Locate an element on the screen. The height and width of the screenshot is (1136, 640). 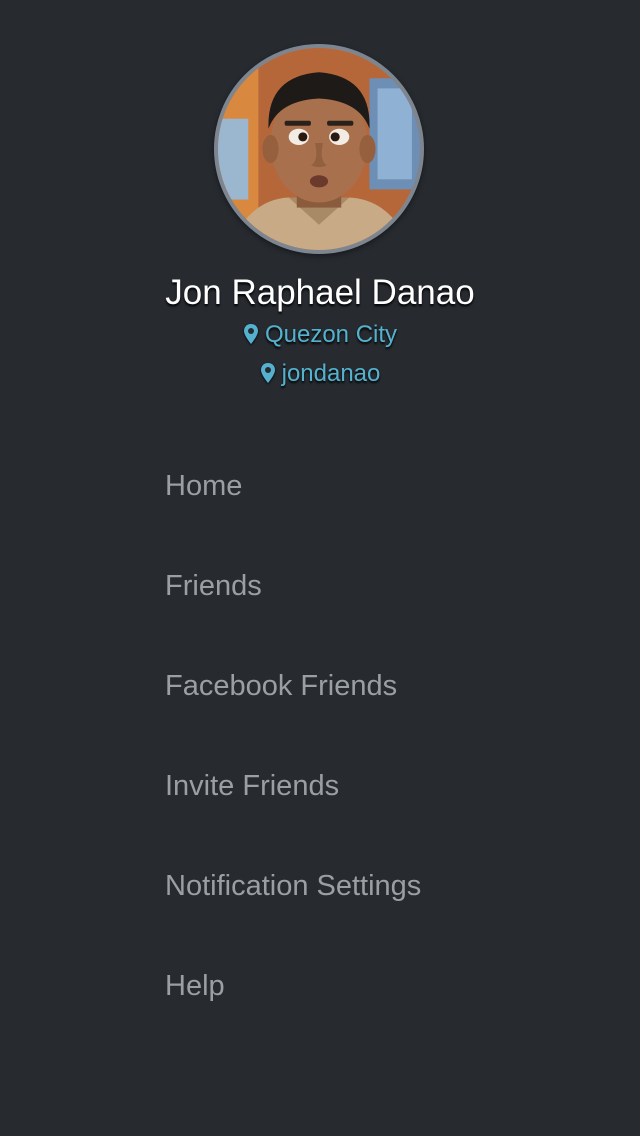
menu-item-home: Home is located at coordinates (320, 486).